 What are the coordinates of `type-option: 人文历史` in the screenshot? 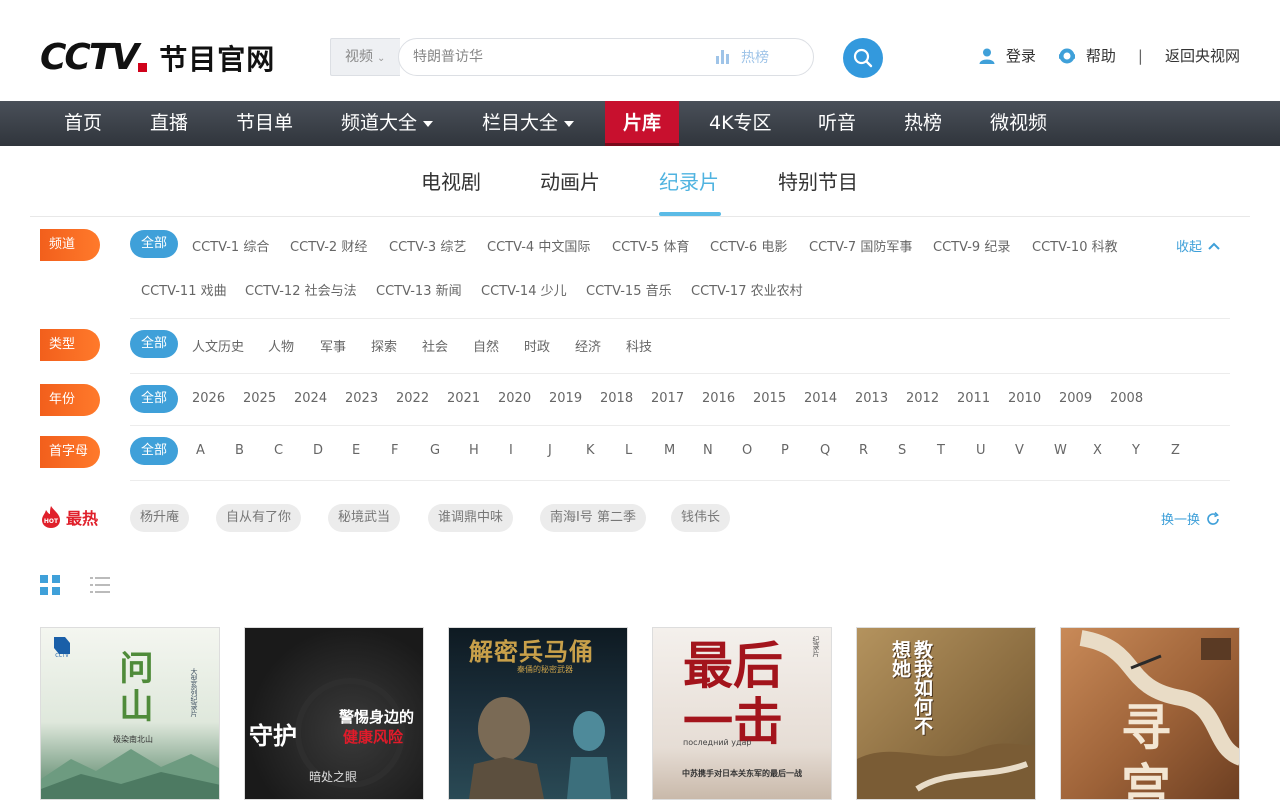 It's located at (218, 345).